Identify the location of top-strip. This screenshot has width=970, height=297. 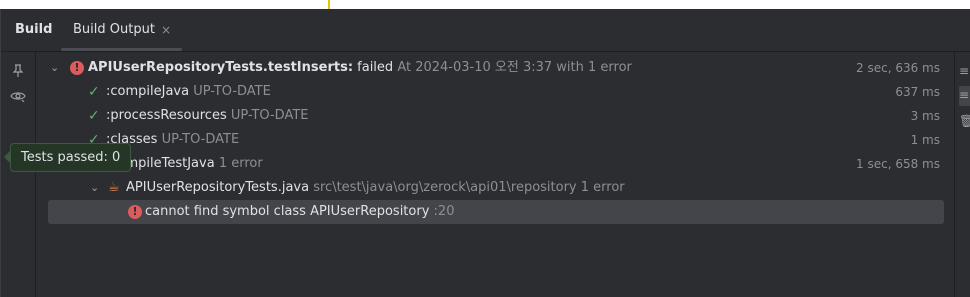
(485, 4).